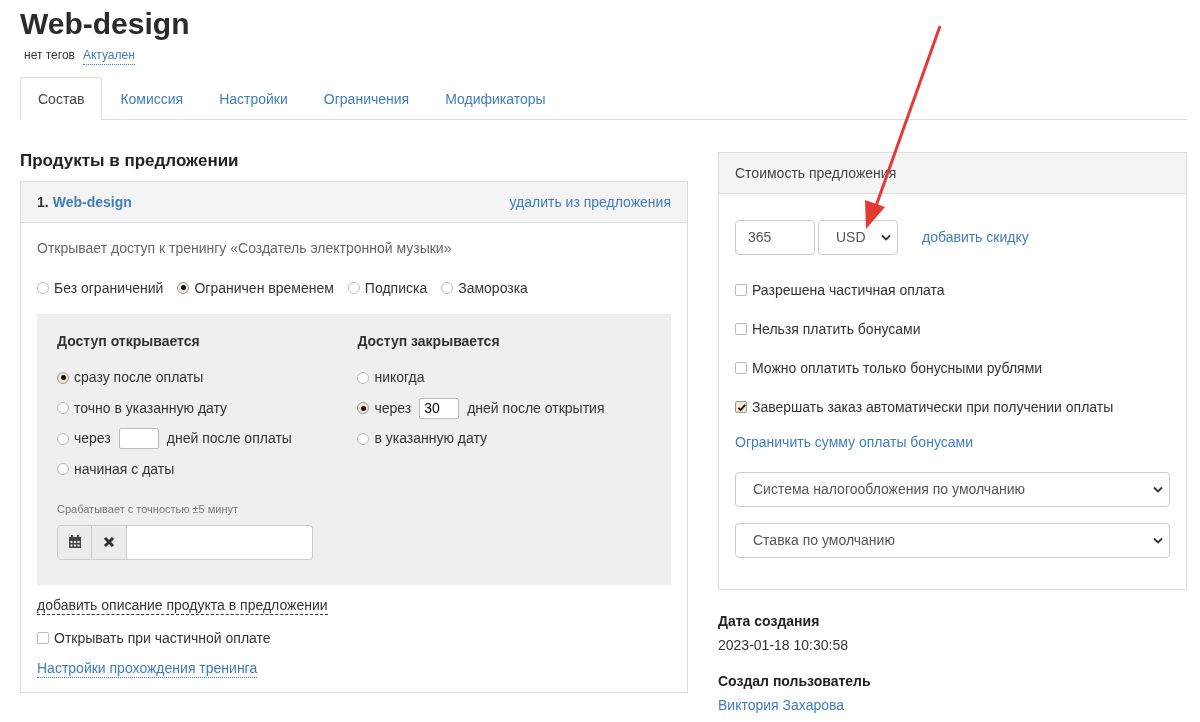  What do you see at coordinates (220, 542) in the screenshot?
I see `date-input` at bounding box center [220, 542].